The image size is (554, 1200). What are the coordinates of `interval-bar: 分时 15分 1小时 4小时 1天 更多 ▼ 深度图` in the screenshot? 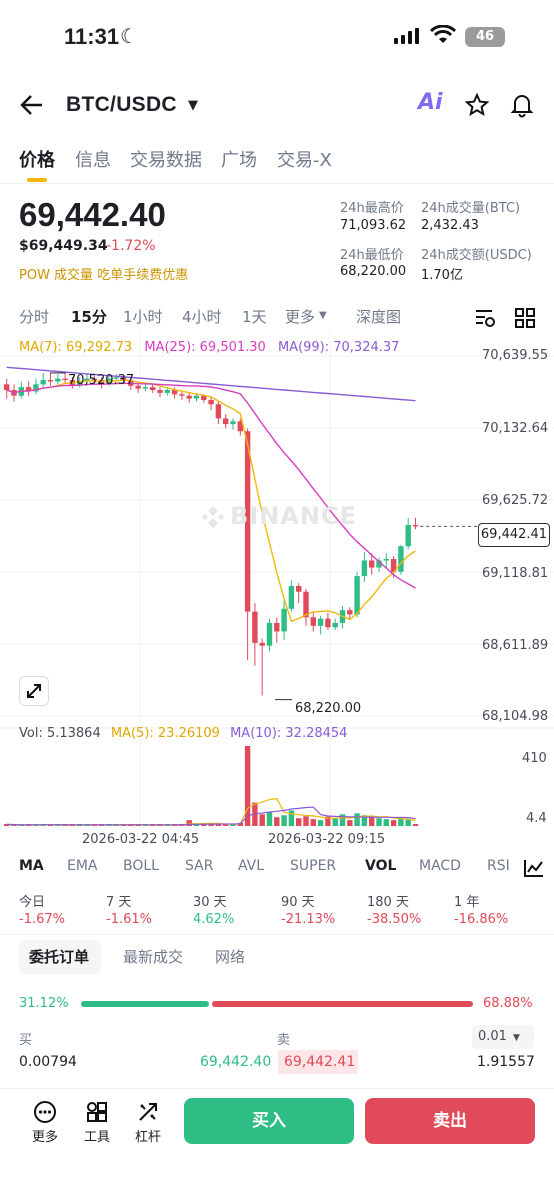 It's located at (277, 318).